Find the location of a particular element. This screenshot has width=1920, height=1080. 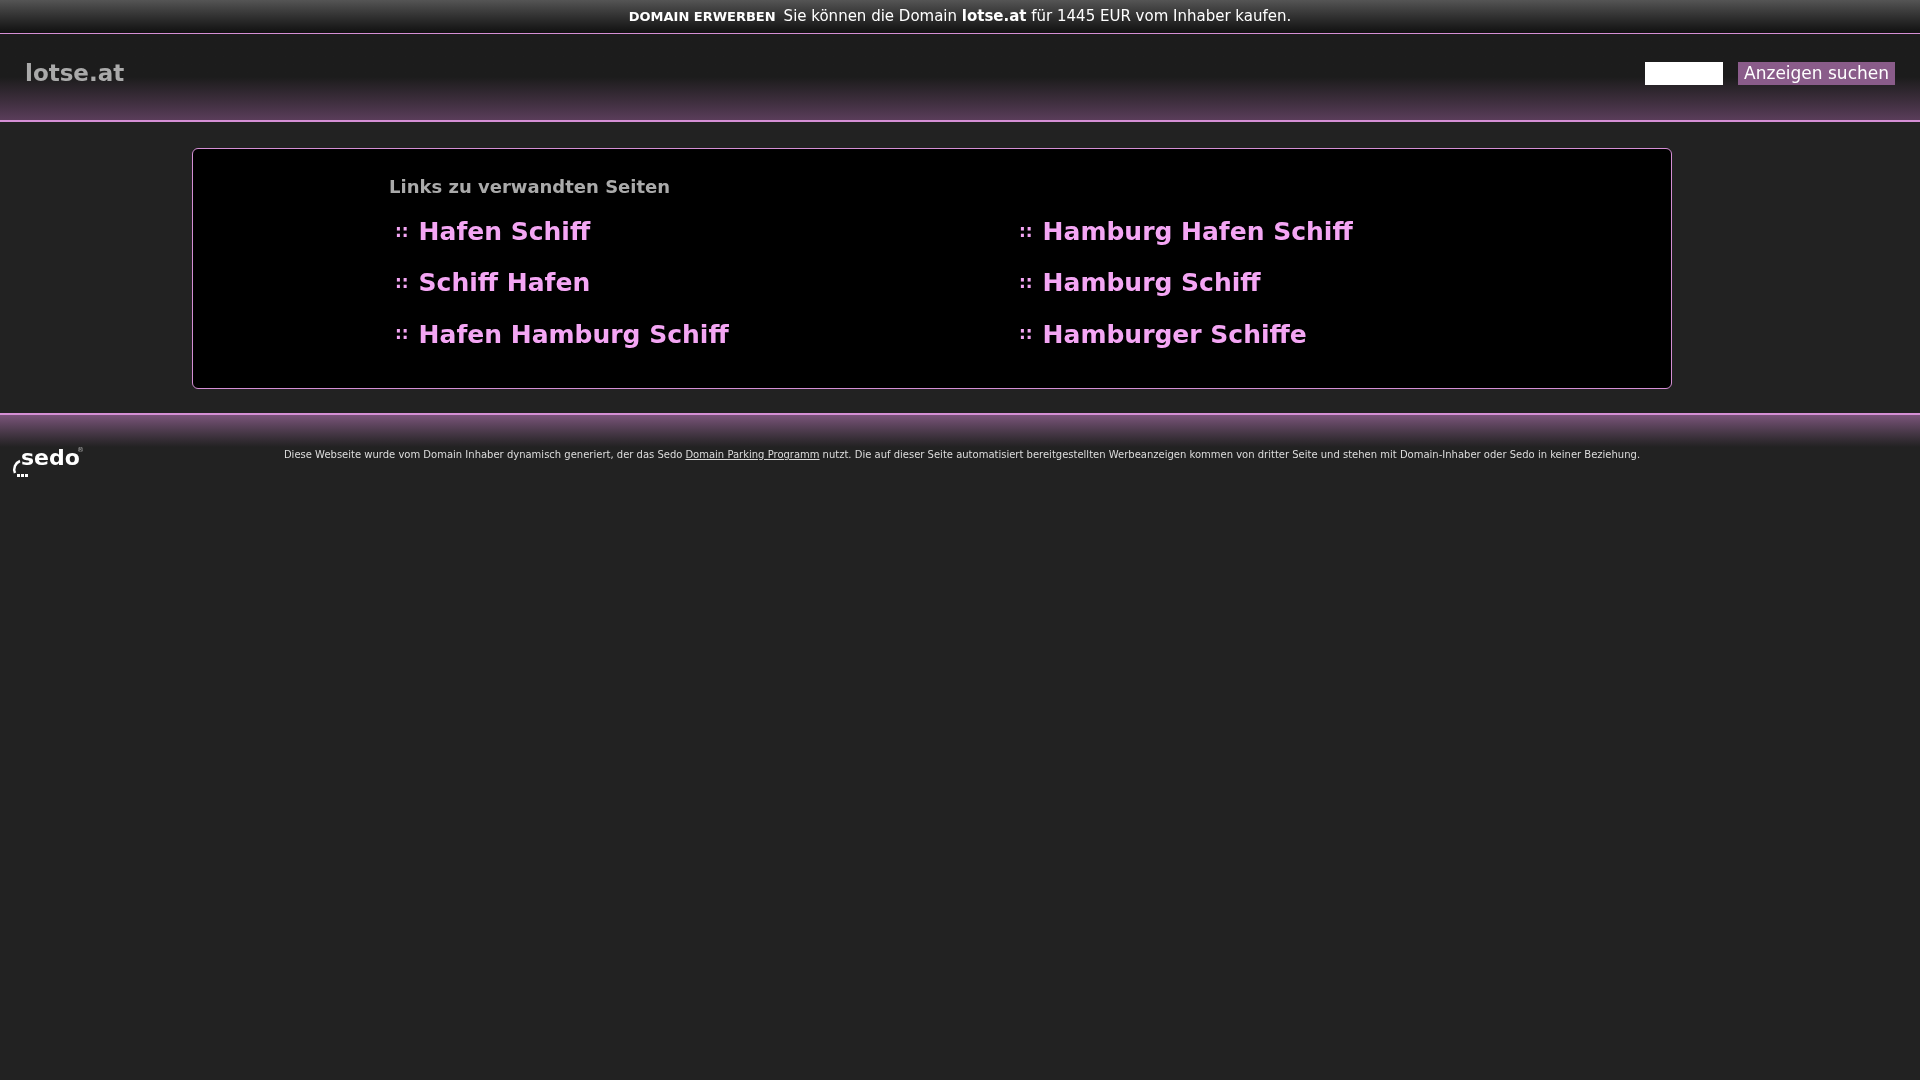

search-button: Anzeigen suchen is located at coordinates (1816, 73).